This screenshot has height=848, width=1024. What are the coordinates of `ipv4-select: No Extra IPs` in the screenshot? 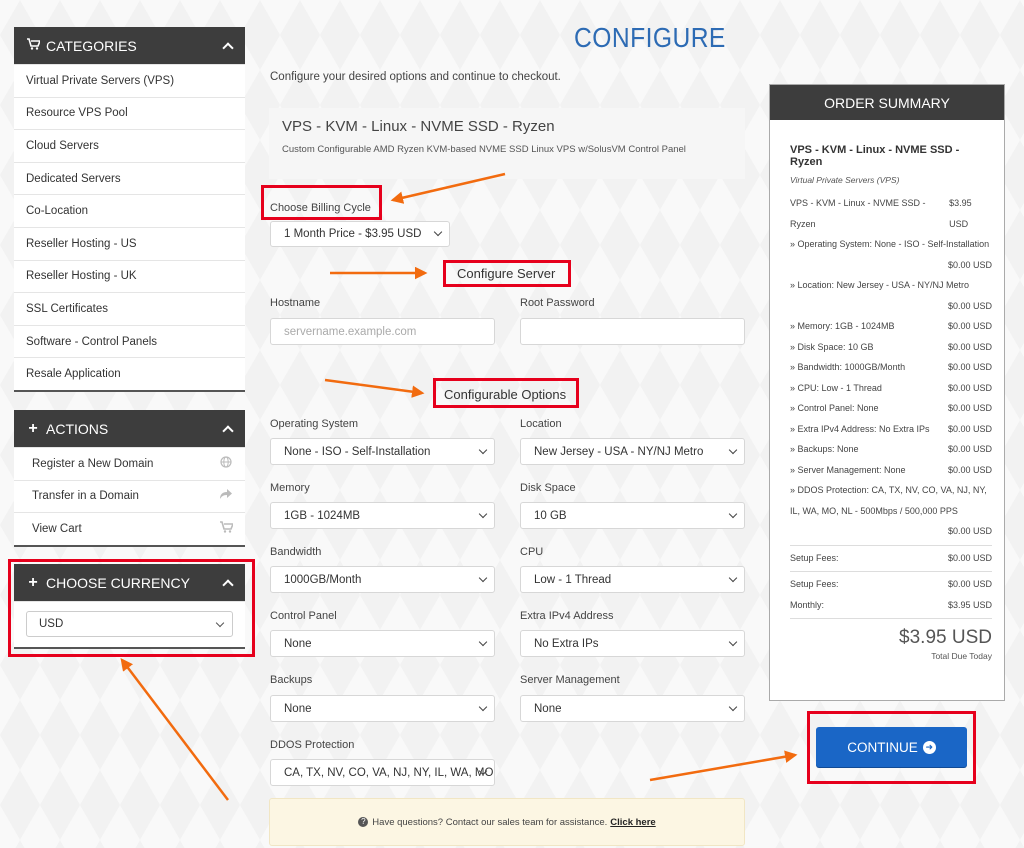 It's located at (632, 643).